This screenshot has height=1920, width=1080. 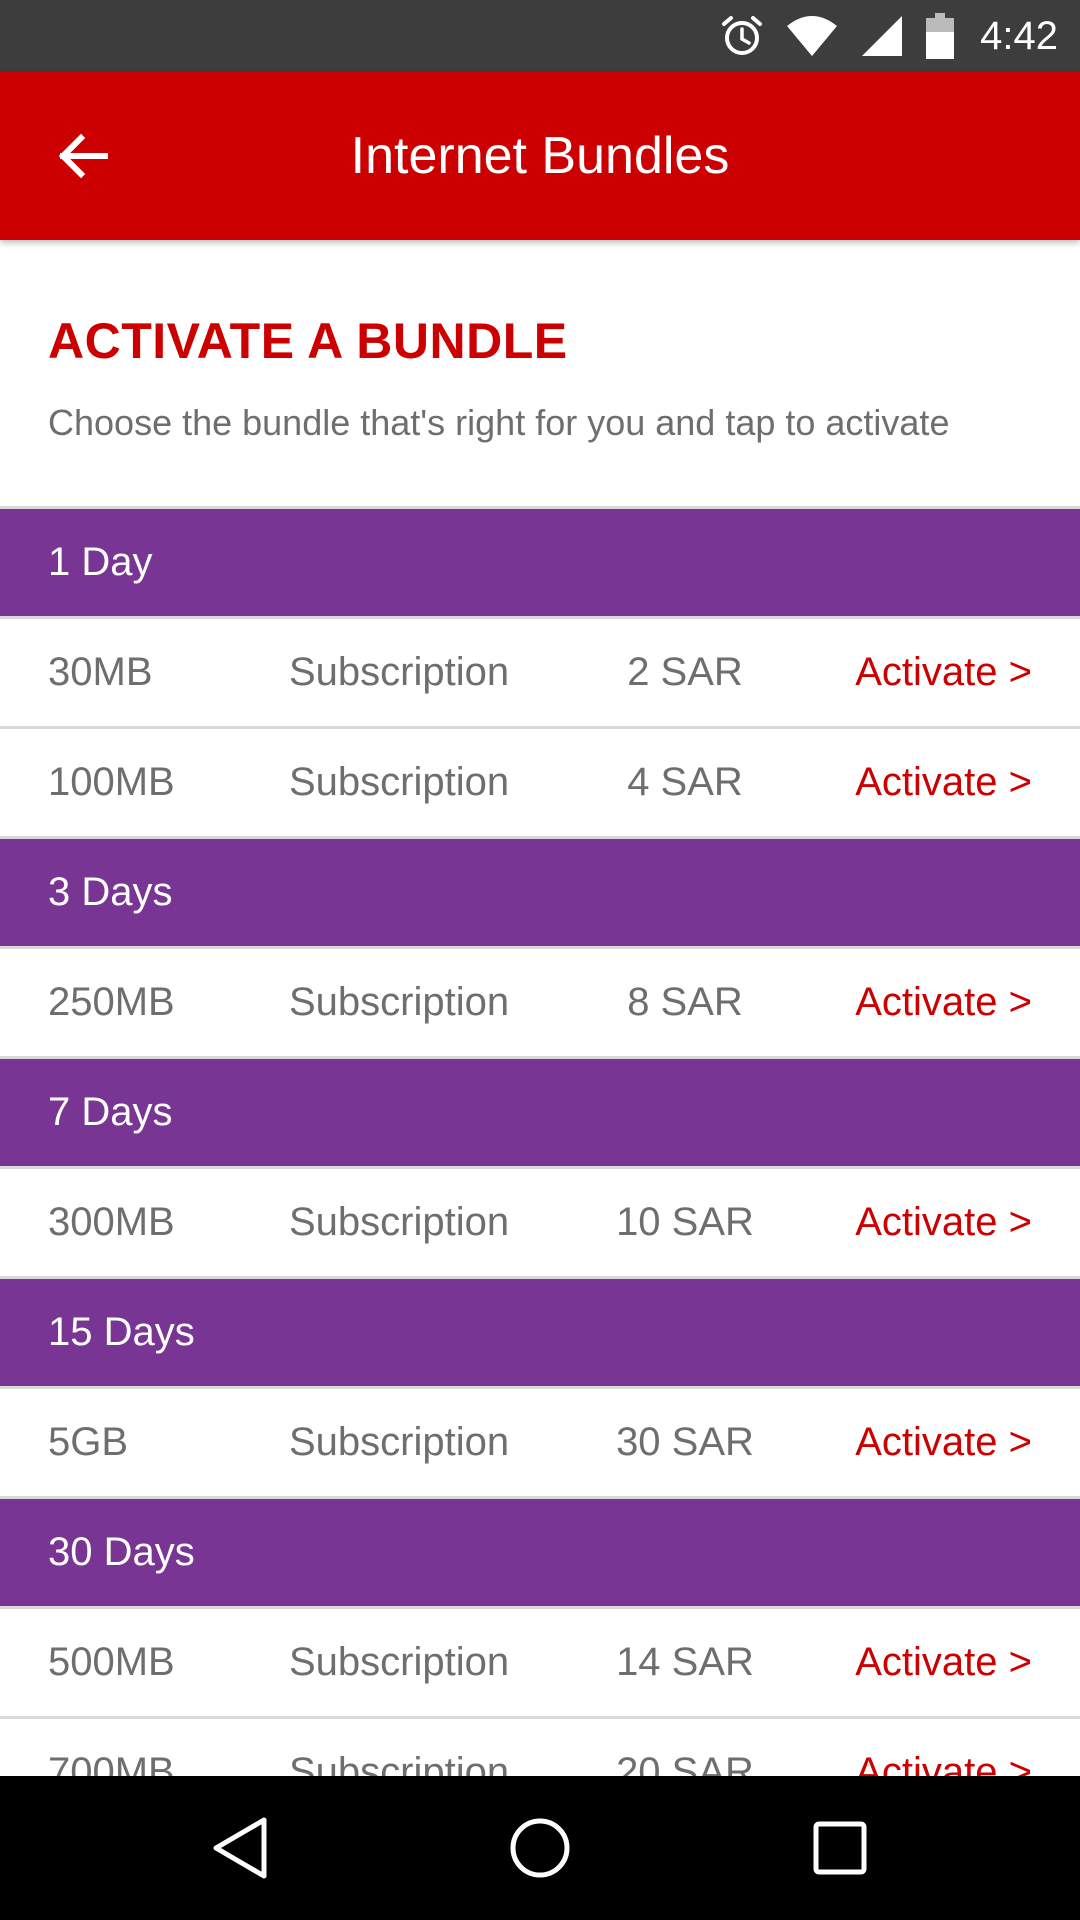 What do you see at coordinates (540, 1664) in the screenshot?
I see `bundle-row: 500MB Subscription 14 SAR Activate >` at bounding box center [540, 1664].